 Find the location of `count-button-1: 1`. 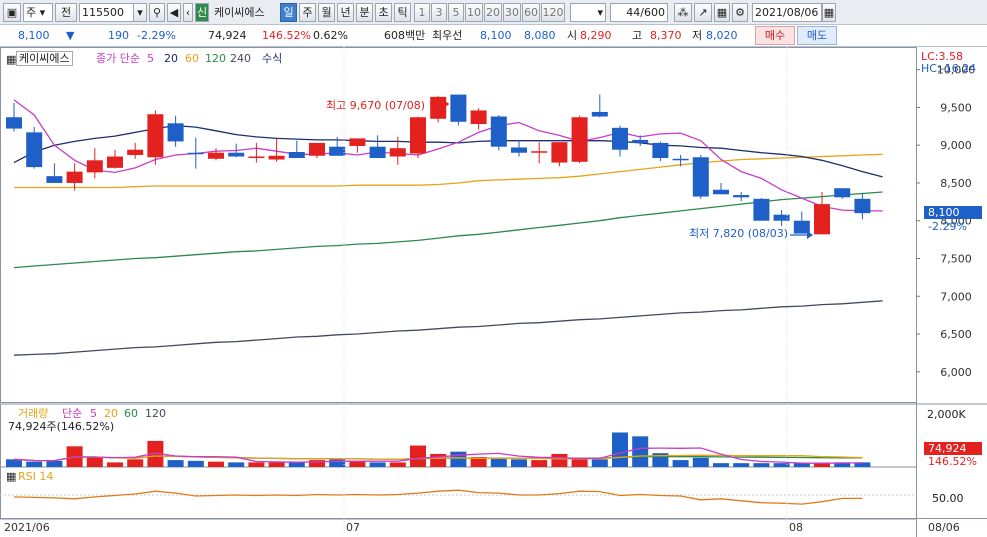

count-button-1: 1 is located at coordinates (422, 12).